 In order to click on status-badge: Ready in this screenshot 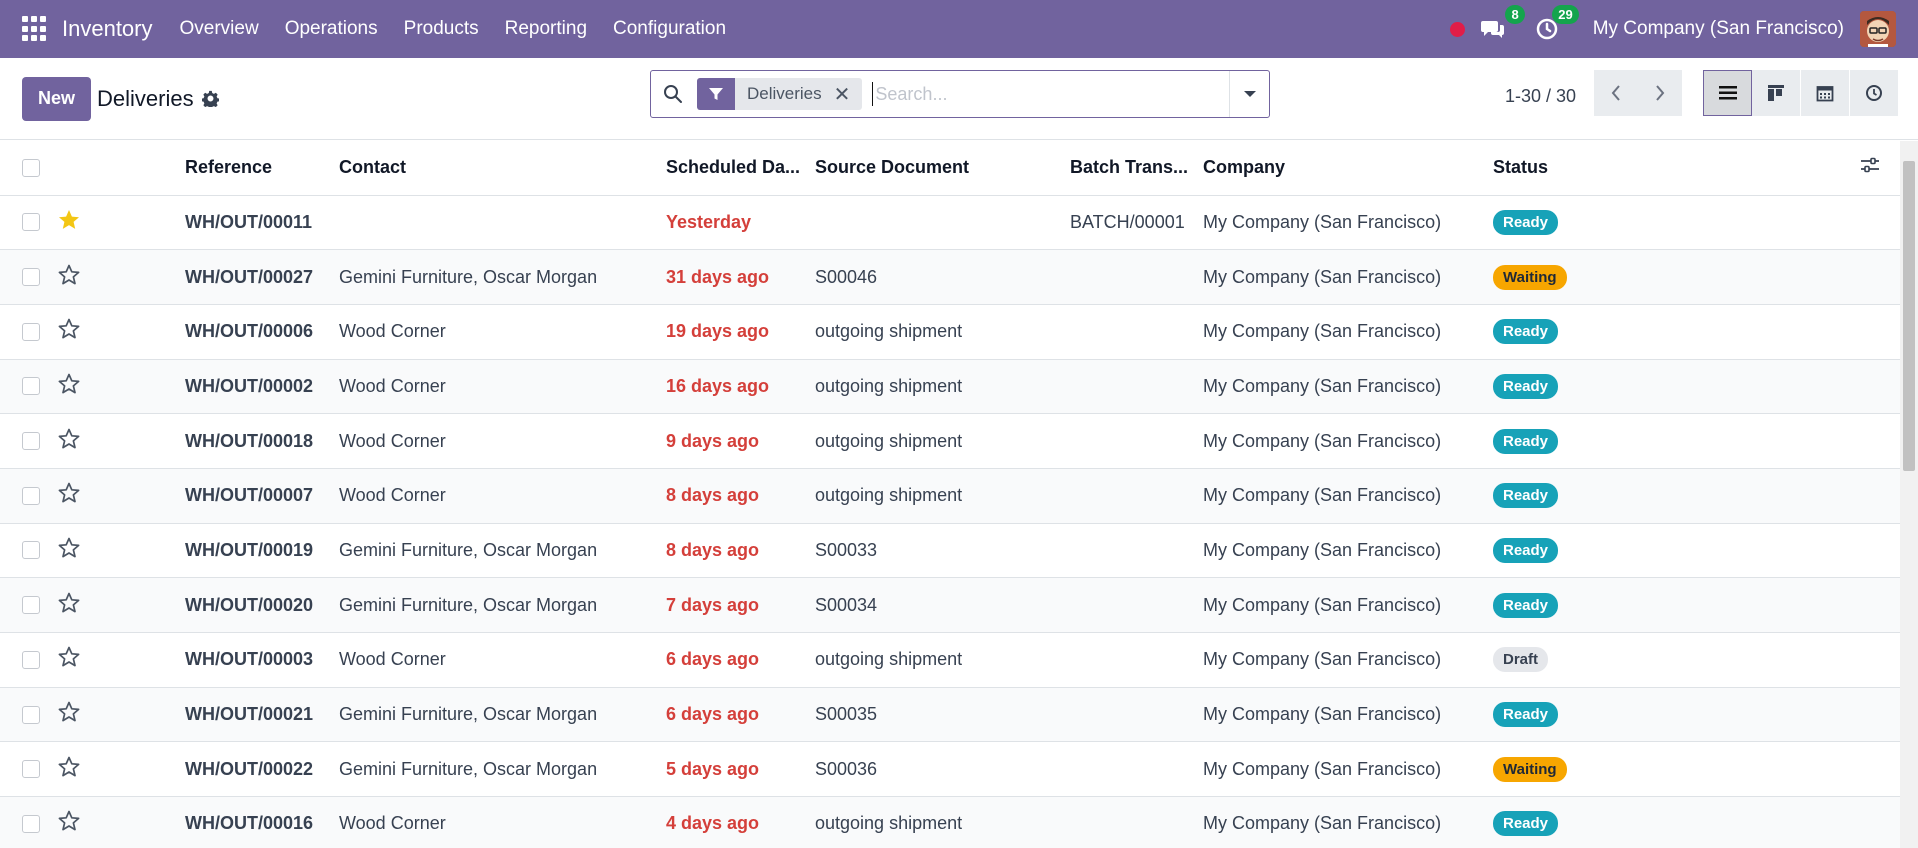, I will do `click(1526, 605)`.